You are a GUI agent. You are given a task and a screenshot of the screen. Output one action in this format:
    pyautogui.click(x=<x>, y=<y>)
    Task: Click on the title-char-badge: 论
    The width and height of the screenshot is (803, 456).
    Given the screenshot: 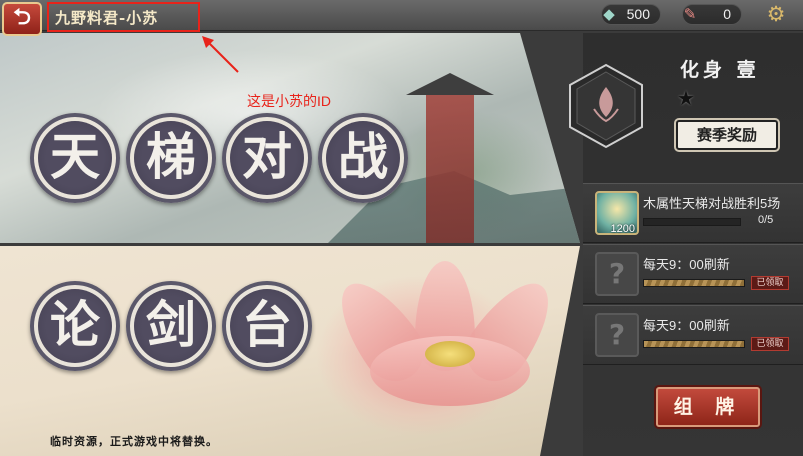 What is the action you would take?
    pyautogui.click(x=75, y=326)
    